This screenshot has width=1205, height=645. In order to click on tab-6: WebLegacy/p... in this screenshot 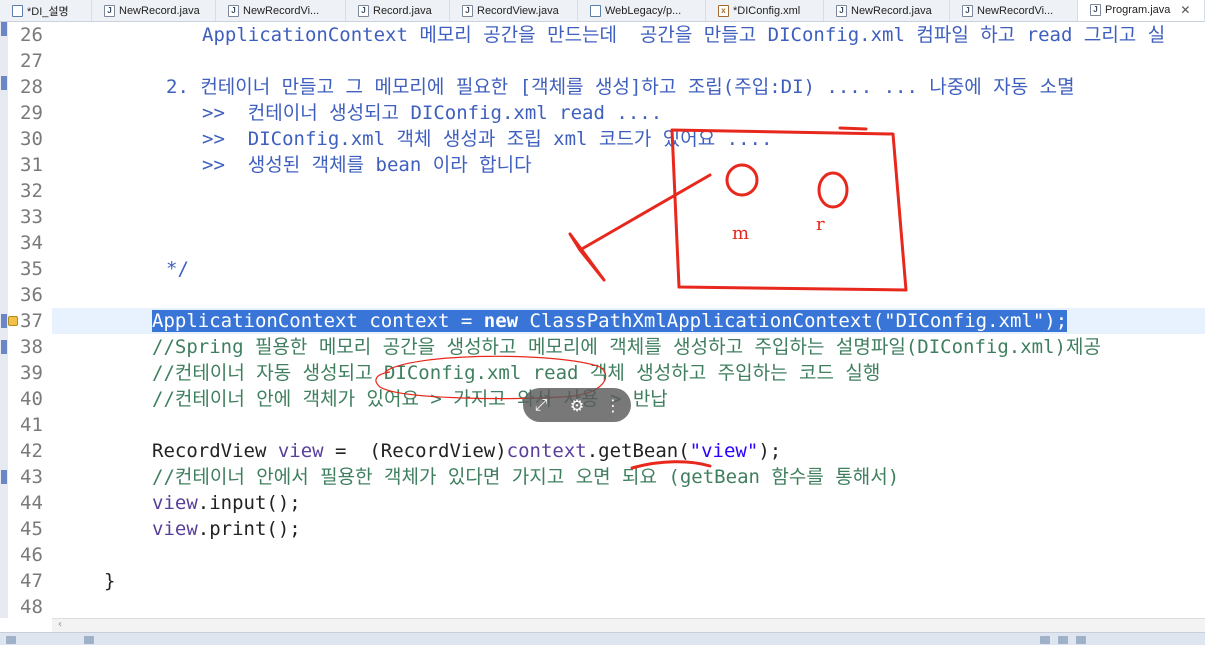, I will do `click(642, 10)`.